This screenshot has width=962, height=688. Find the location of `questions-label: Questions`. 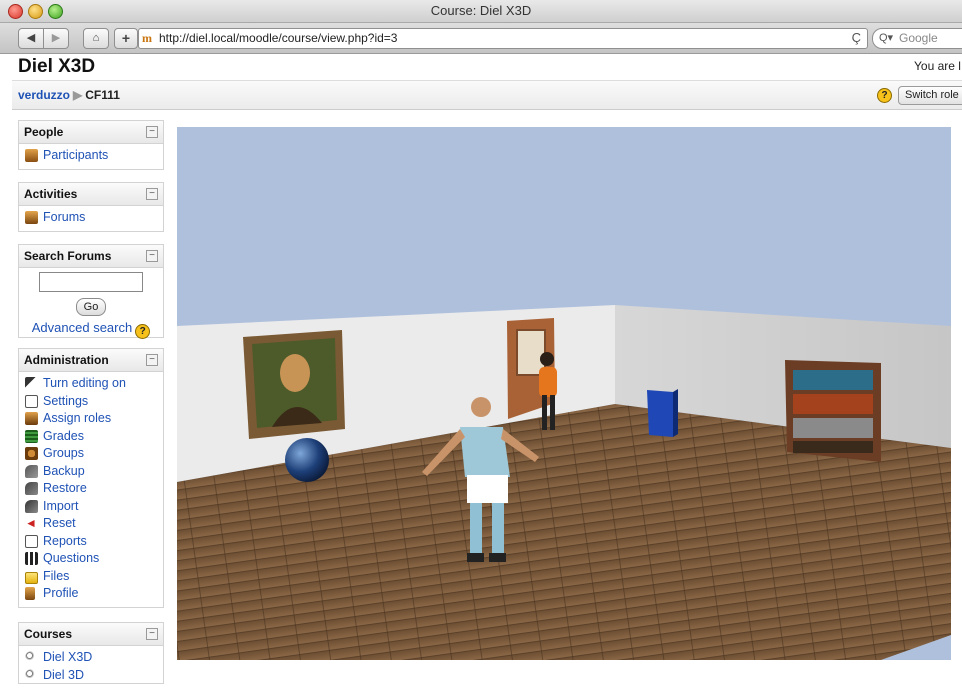

questions-label: Questions is located at coordinates (71, 558).